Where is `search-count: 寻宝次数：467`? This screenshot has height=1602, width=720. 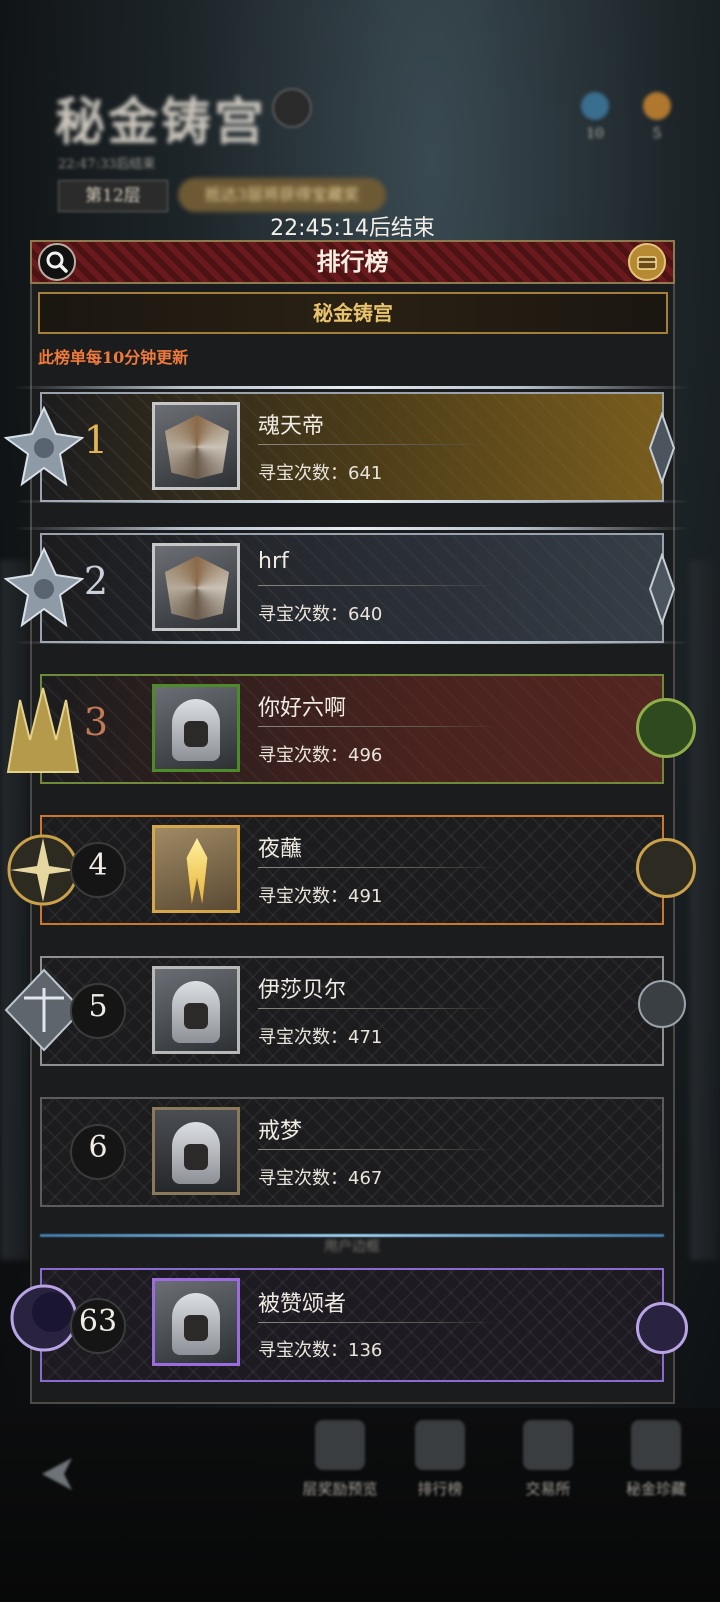 search-count: 寻宝次数：467 is located at coordinates (320, 1178).